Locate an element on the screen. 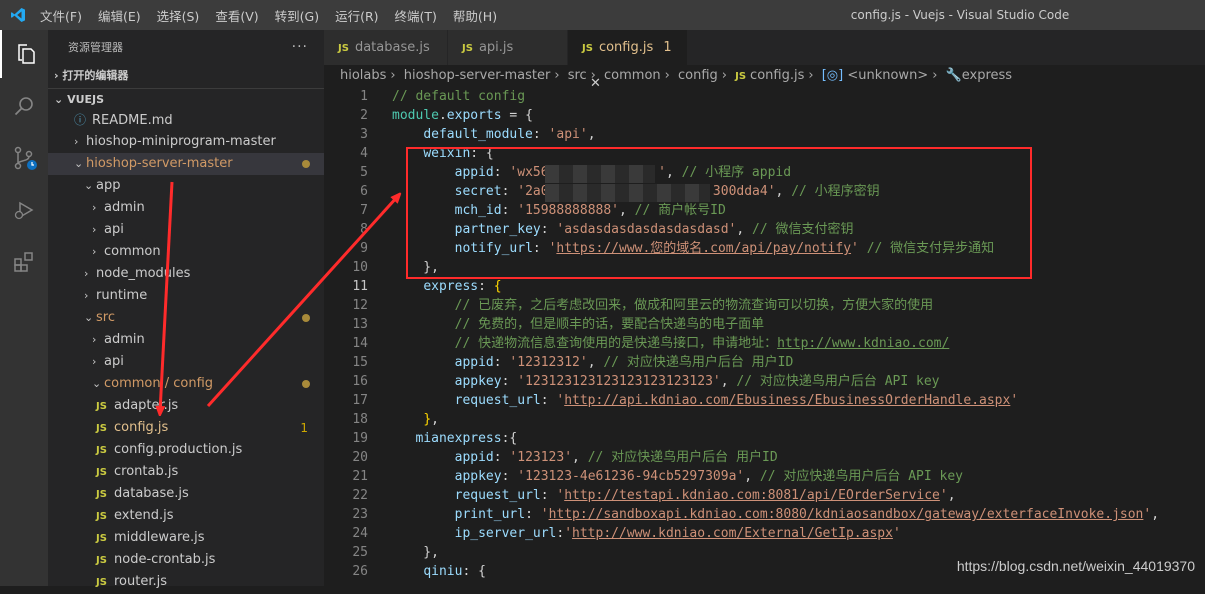  breadcrumb-item: config is located at coordinates (698, 75).